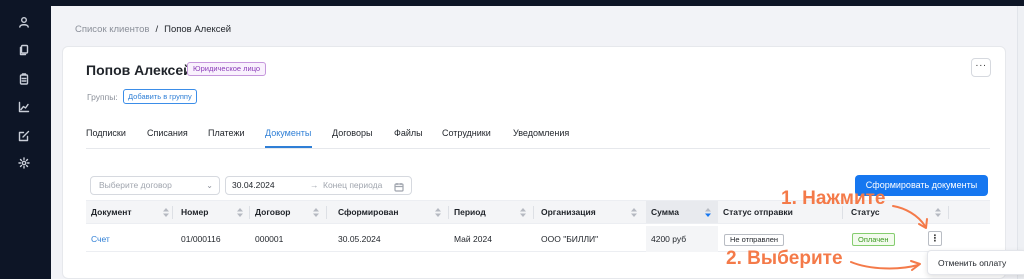 The width and height of the screenshot is (1024, 279). Describe the element at coordinates (682, 239) in the screenshot. I see `cell-amount: 4200 руб` at that location.